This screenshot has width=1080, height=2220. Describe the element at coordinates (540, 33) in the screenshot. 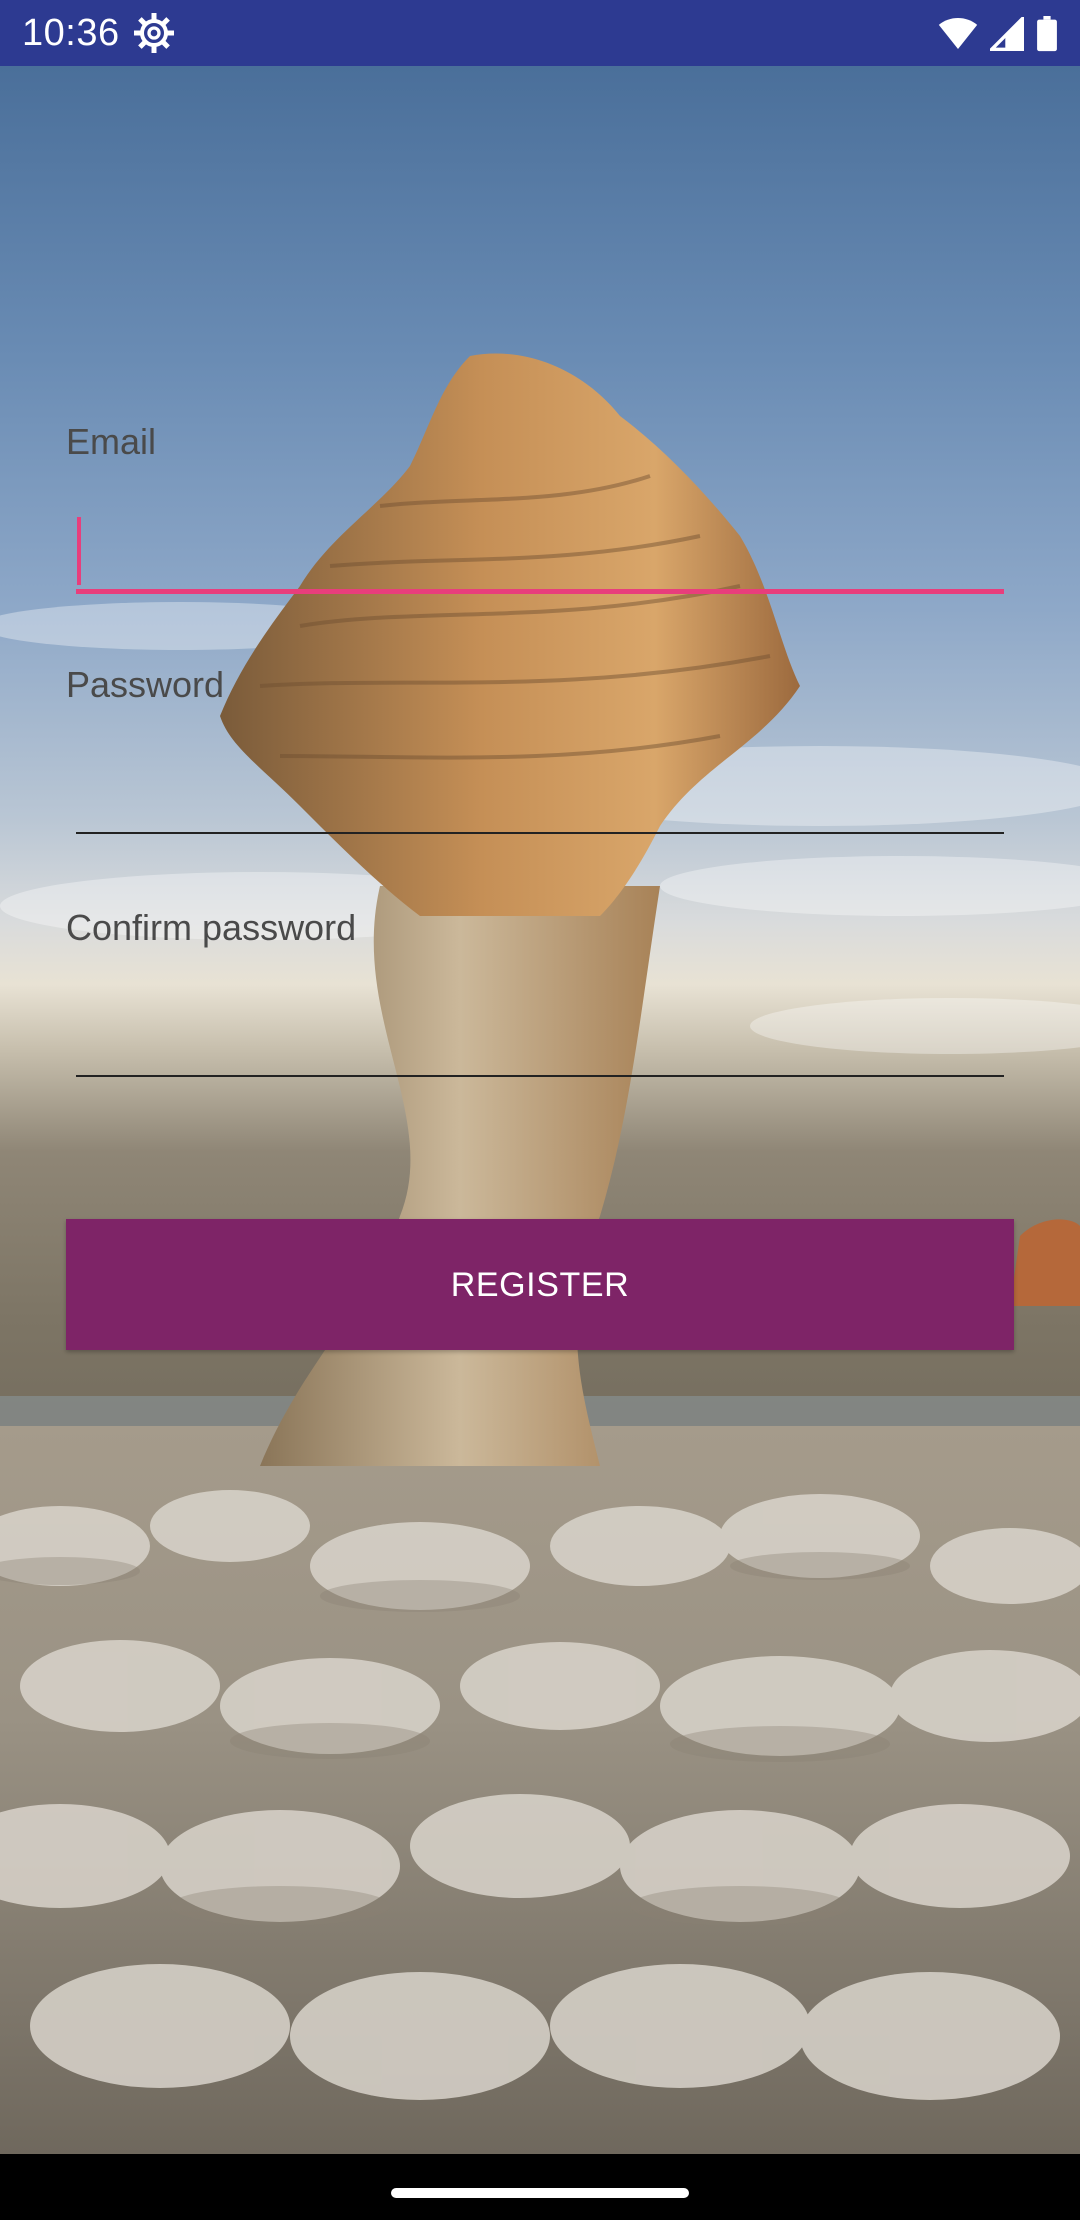

I see `status-bar: 10:36` at that location.